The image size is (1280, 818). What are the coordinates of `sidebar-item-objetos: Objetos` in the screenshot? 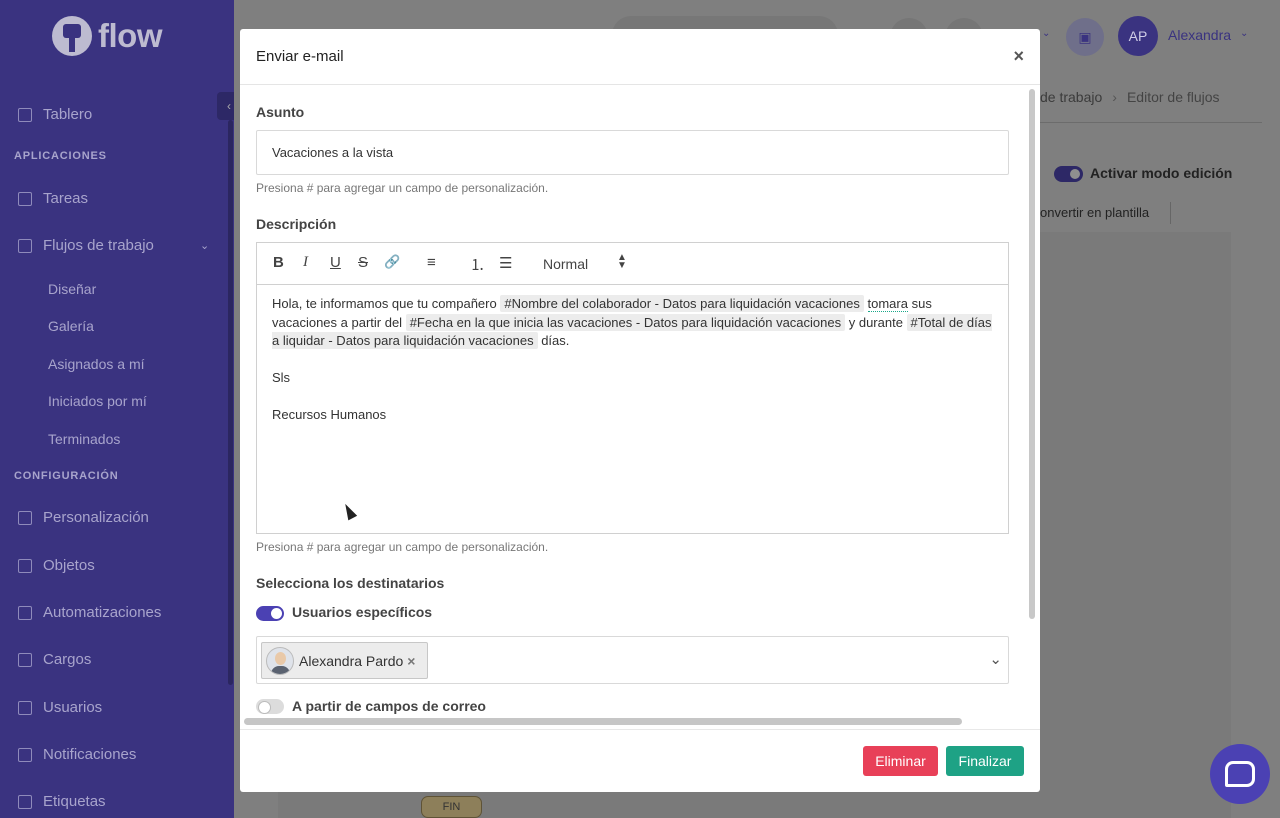 It's located at (56, 565).